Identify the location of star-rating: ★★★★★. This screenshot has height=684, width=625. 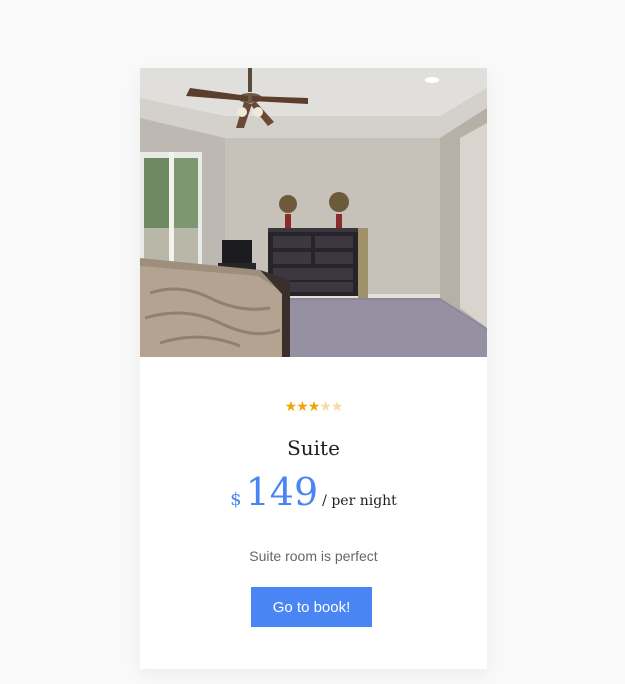
(313, 407).